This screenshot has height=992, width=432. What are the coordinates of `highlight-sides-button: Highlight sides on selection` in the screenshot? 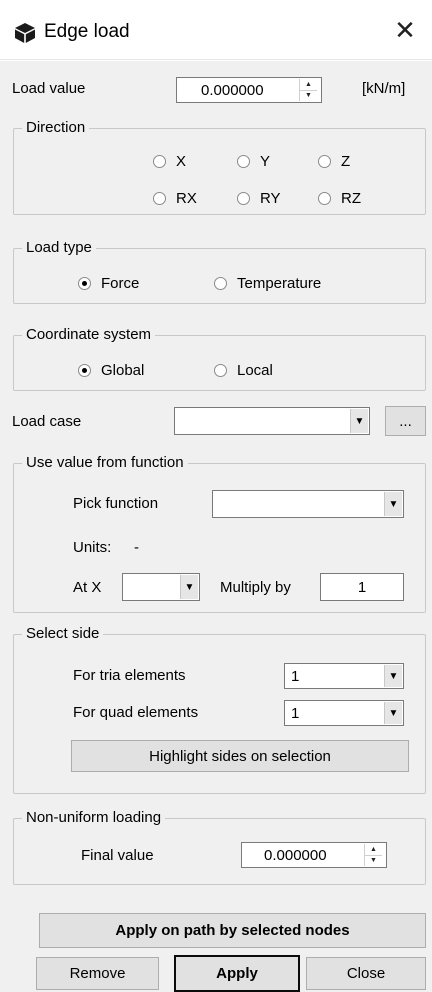 It's located at (240, 756).